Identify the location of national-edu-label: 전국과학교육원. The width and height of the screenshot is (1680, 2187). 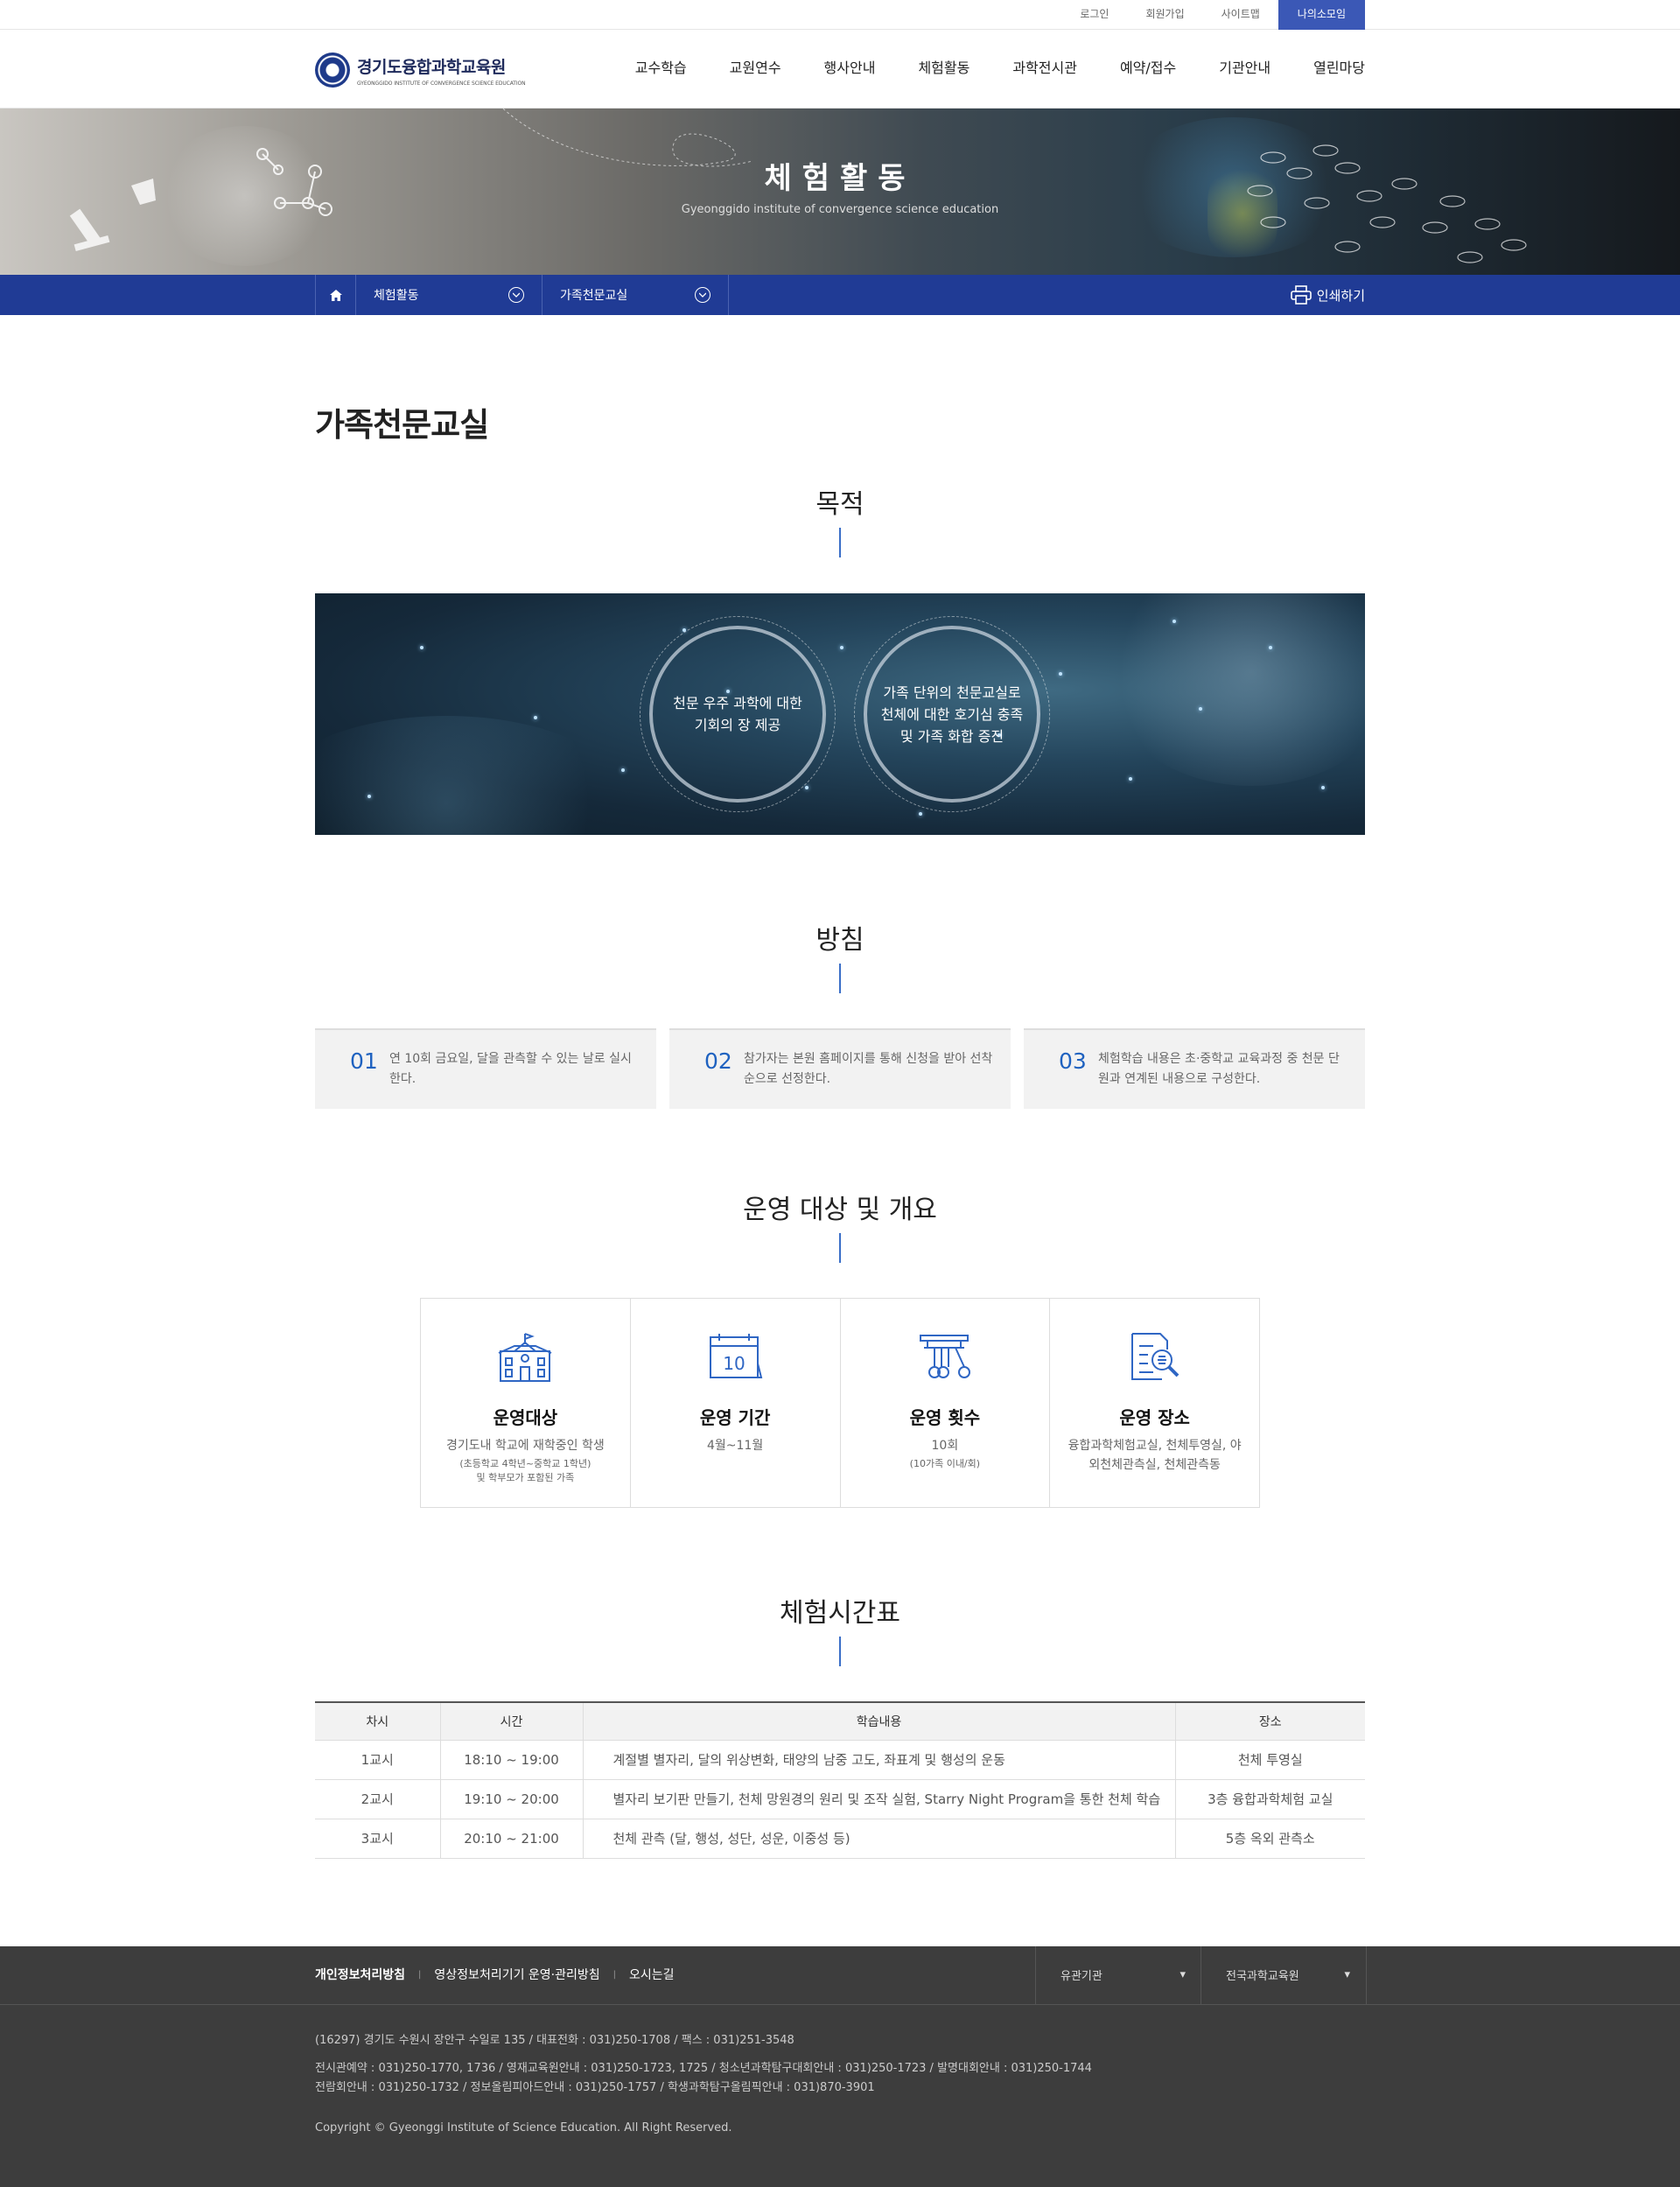
(1262, 1976).